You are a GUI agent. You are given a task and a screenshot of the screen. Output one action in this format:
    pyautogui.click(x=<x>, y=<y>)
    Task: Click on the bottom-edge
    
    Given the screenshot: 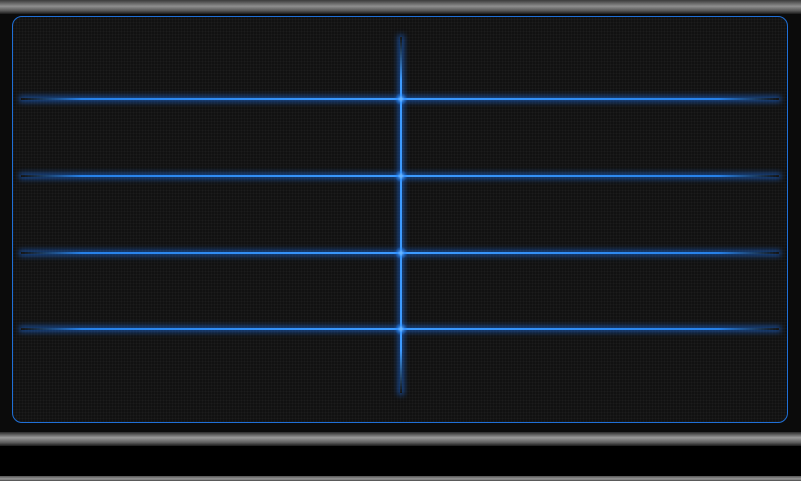 What is the action you would take?
    pyautogui.click(x=400, y=478)
    